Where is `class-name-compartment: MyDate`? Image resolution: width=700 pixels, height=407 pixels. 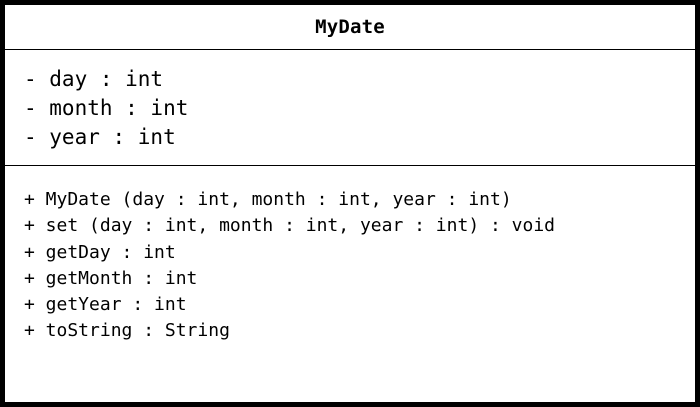
class-name-compartment: MyDate is located at coordinates (350, 27).